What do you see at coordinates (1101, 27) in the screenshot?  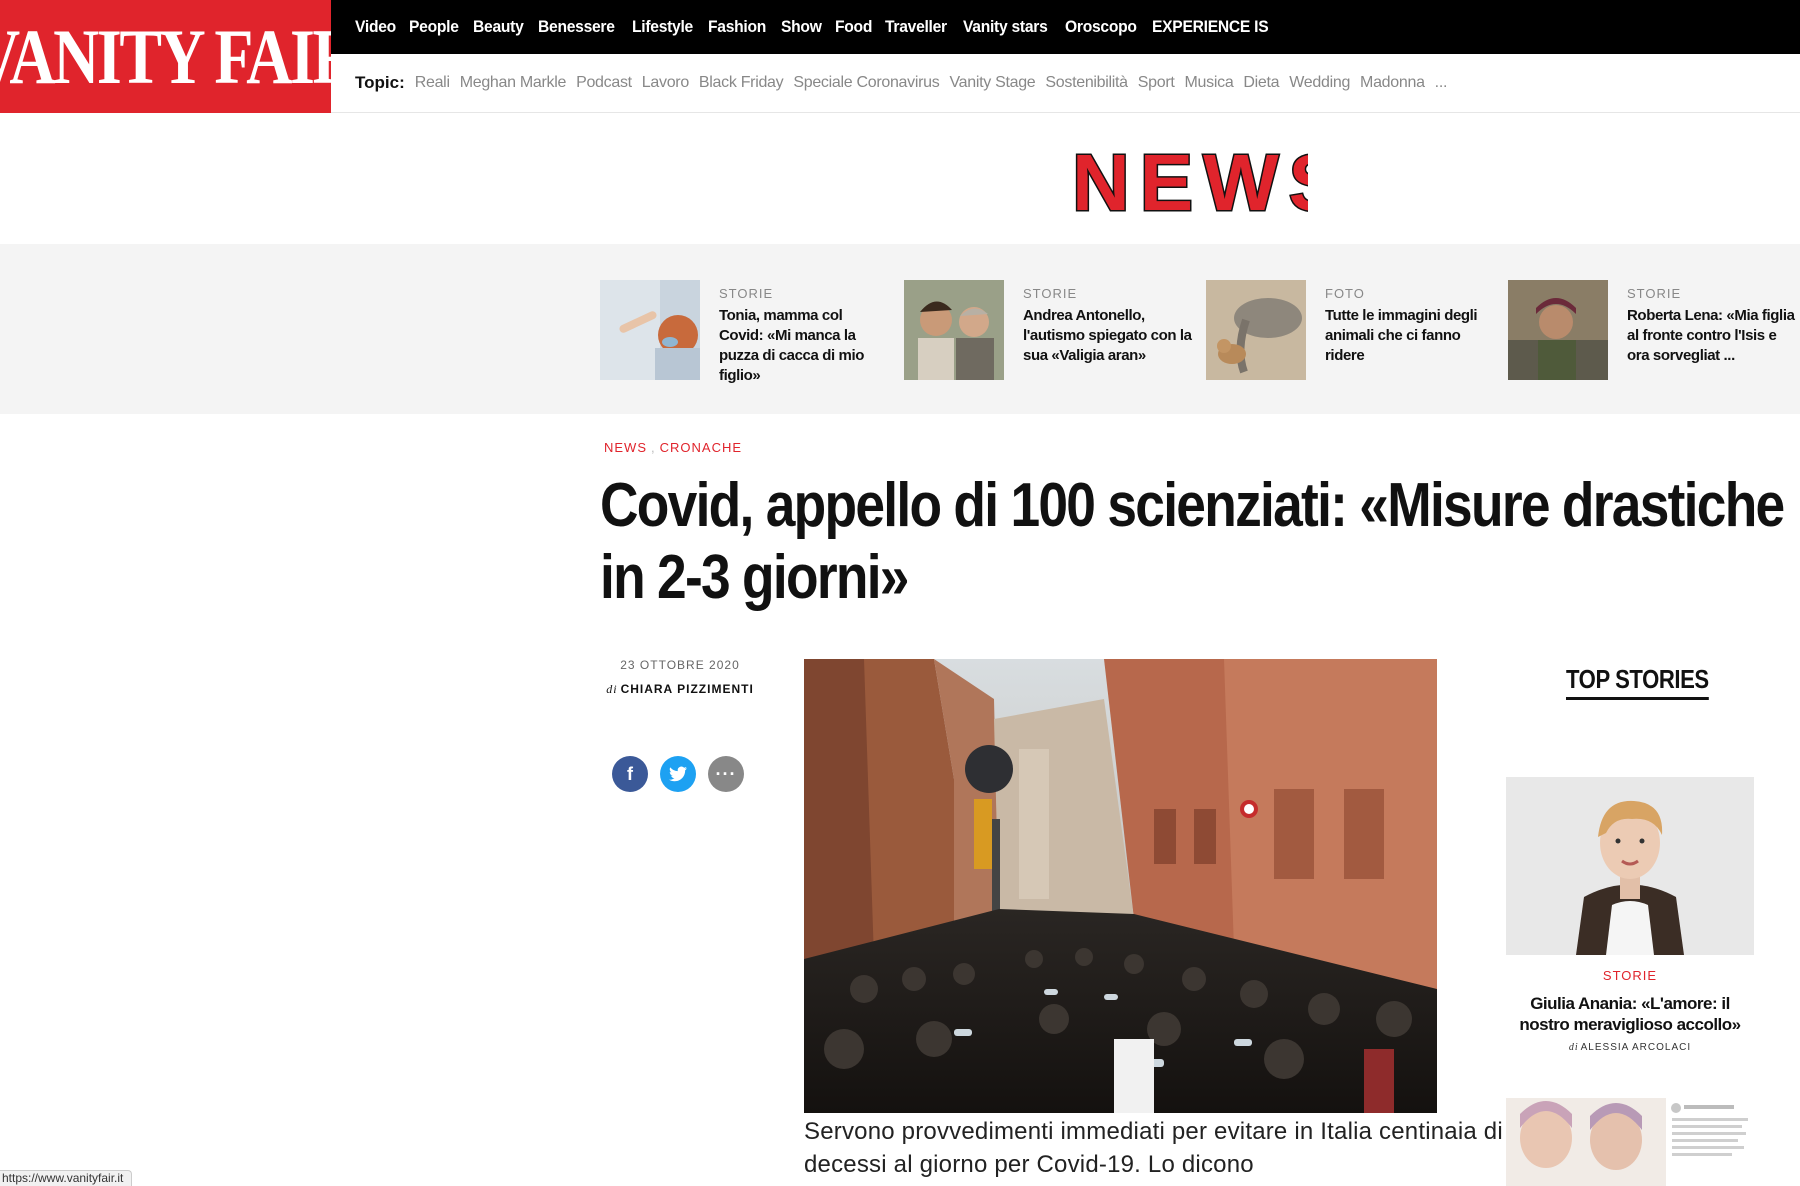 I see `nav-item-oroscopo: Oroscopo` at bounding box center [1101, 27].